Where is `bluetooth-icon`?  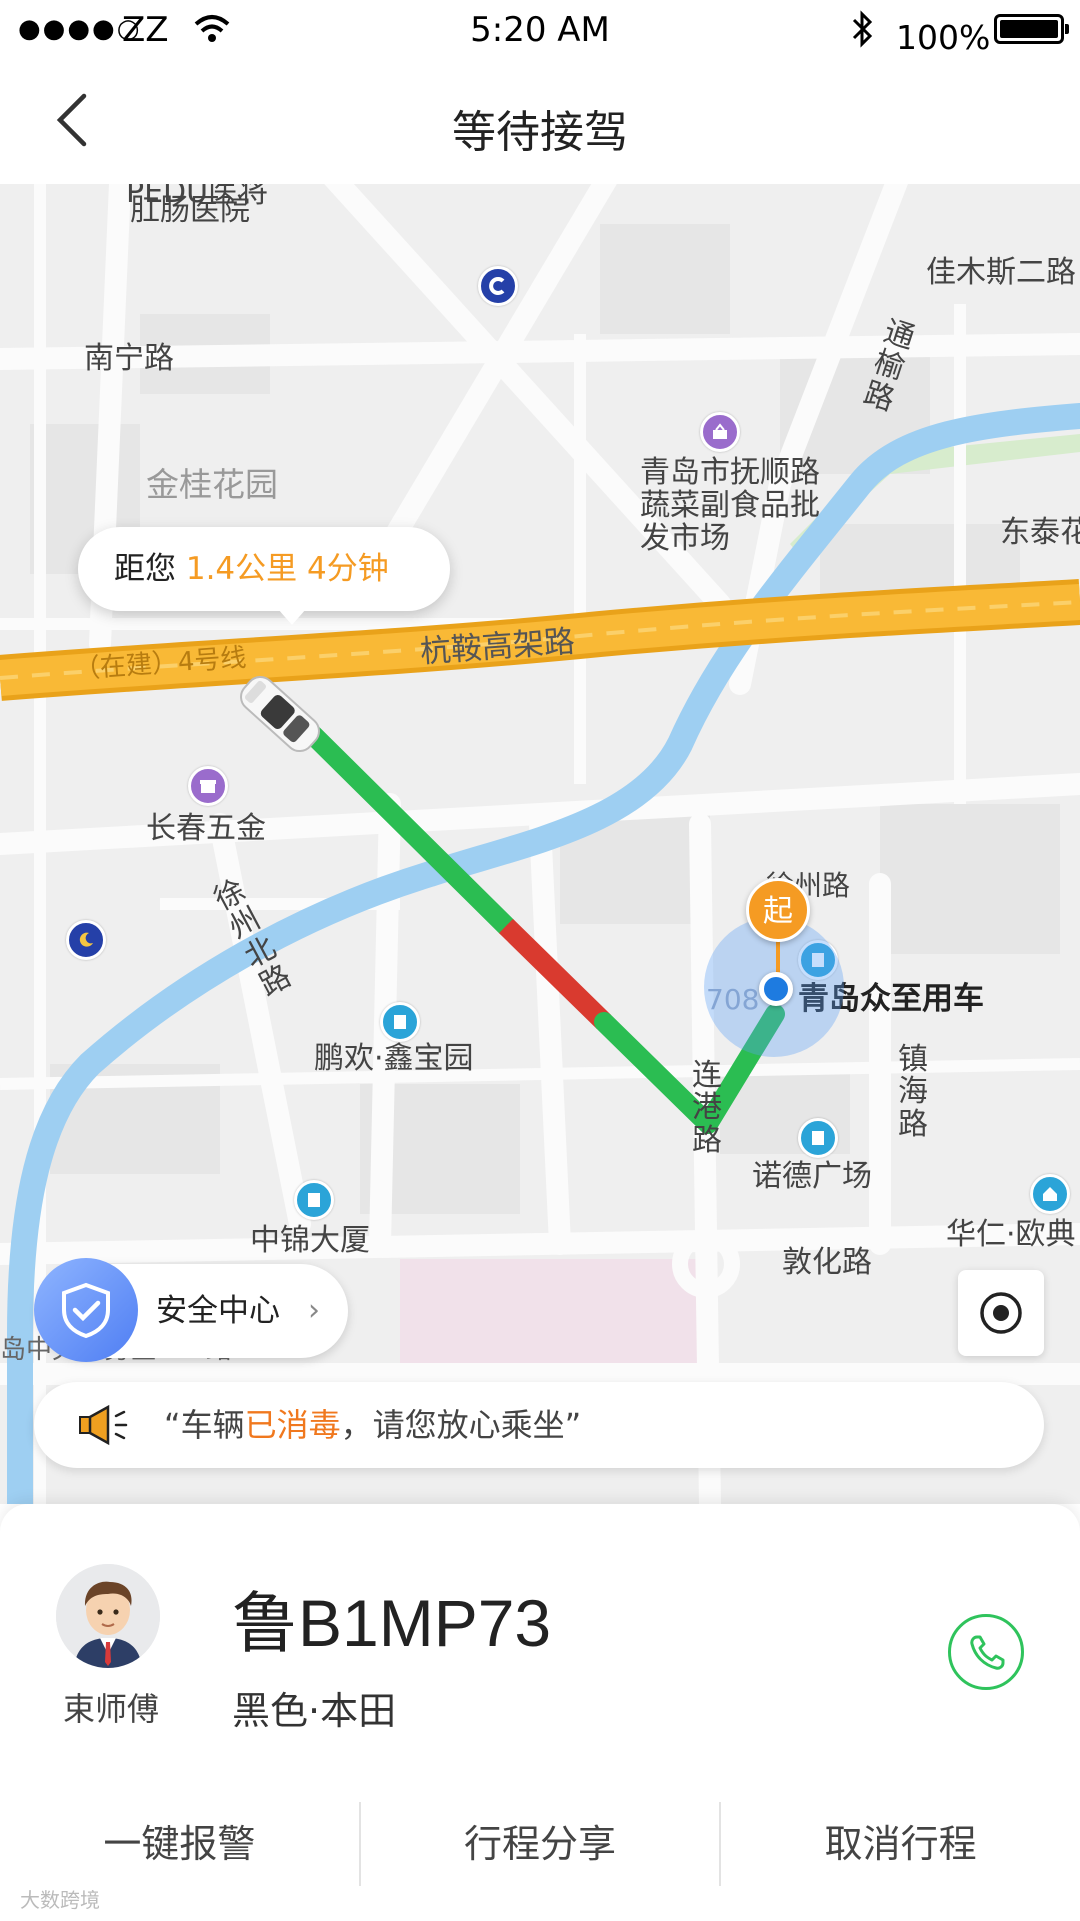 bluetooth-icon is located at coordinates (863, 31).